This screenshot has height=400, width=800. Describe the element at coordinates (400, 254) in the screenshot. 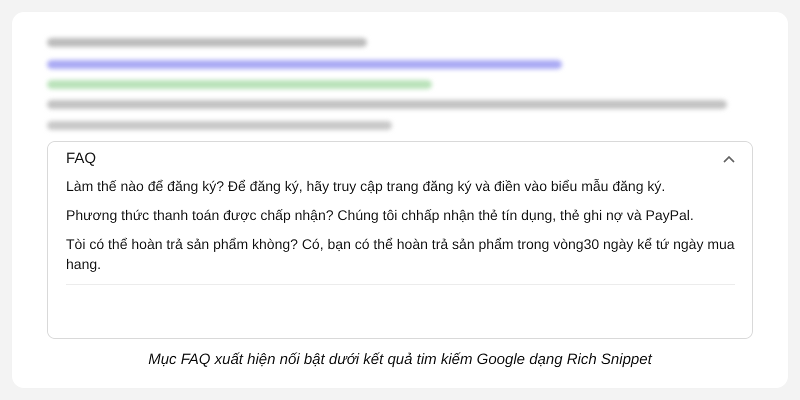

I see `faq-answer: Tòi có thể hoàn trả sản phẩm khòng? Có, bạn có thể hoàn trả sản phẩm trong vòng30 ngày kể tứ ngày mua hang.` at that location.